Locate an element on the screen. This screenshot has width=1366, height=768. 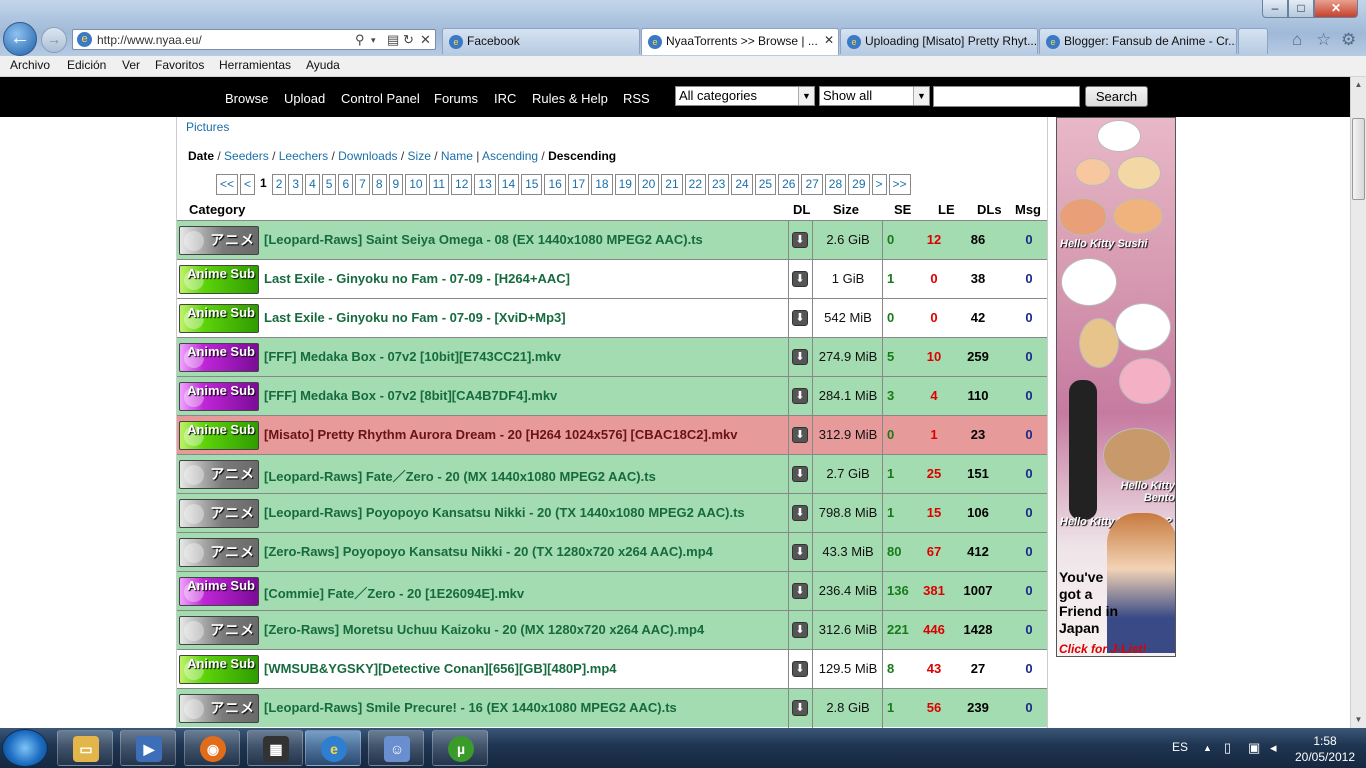
category-select: All categories ▼ is located at coordinates (745, 96).